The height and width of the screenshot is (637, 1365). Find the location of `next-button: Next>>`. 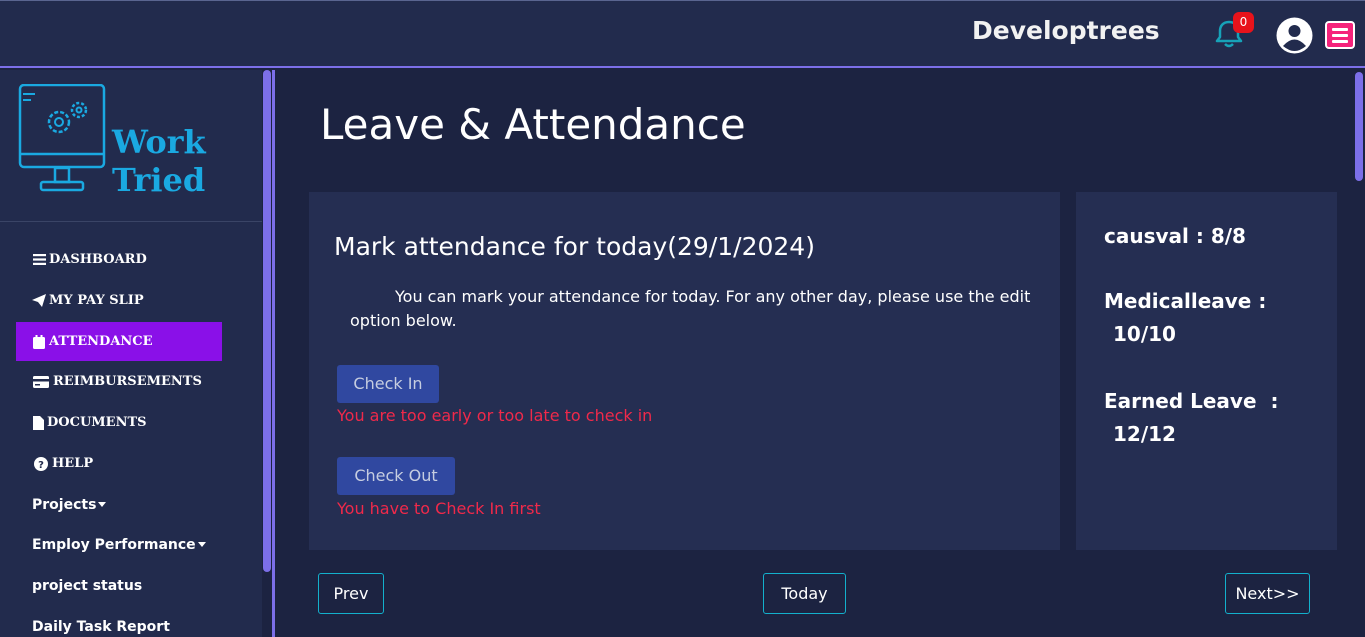

next-button: Next>> is located at coordinates (1267, 593).